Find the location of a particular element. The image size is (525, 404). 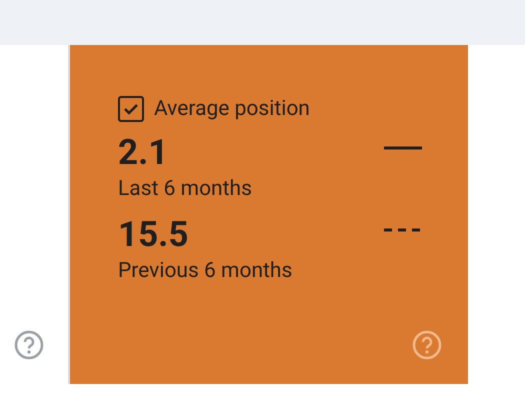

checkbox is located at coordinates (131, 109).